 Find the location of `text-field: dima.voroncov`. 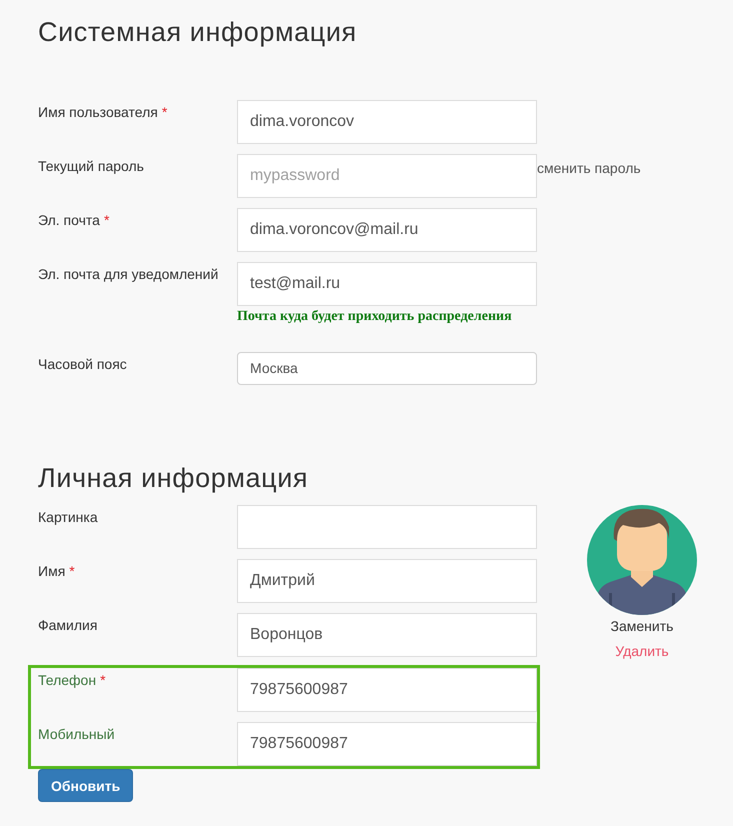

text-field: dima.voroncov is located at coordinates (387, 122).